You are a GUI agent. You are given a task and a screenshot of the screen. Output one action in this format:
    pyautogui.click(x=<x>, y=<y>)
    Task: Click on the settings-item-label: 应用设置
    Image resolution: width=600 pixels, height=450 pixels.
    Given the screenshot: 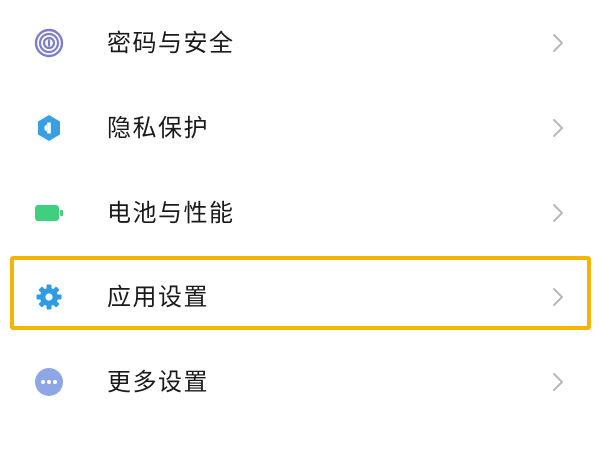 What is the action you would take?
    pyautogui.click(x=158, y=297)
    